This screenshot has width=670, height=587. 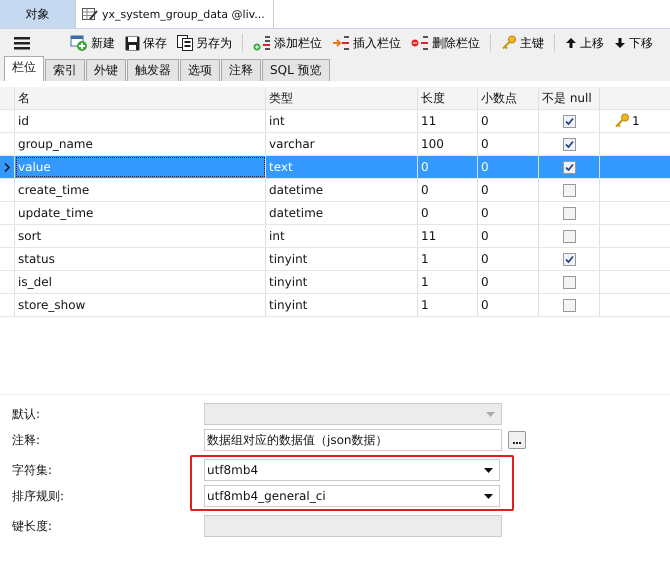 What do you see at coordinates (79, 43) in the screenshot?
I see `add-table-icon` at bounding box center [79, 43].